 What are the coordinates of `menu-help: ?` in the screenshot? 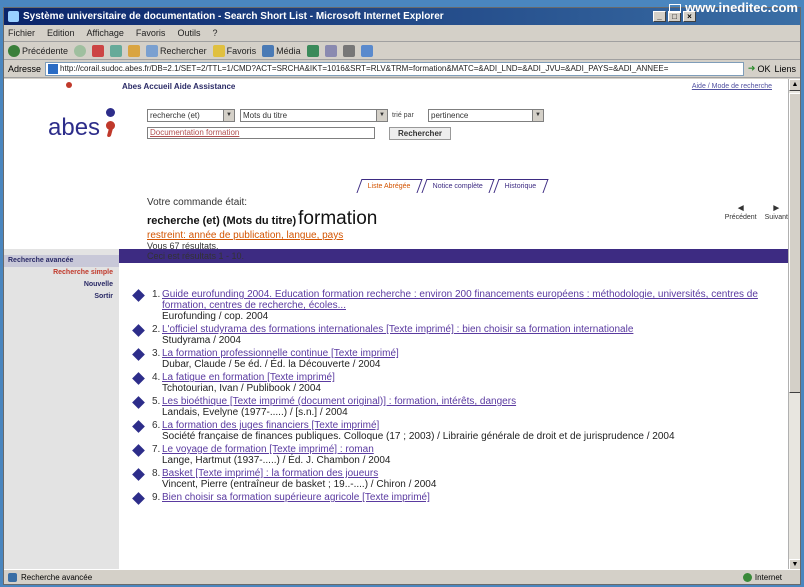 It's located at (214, 33).